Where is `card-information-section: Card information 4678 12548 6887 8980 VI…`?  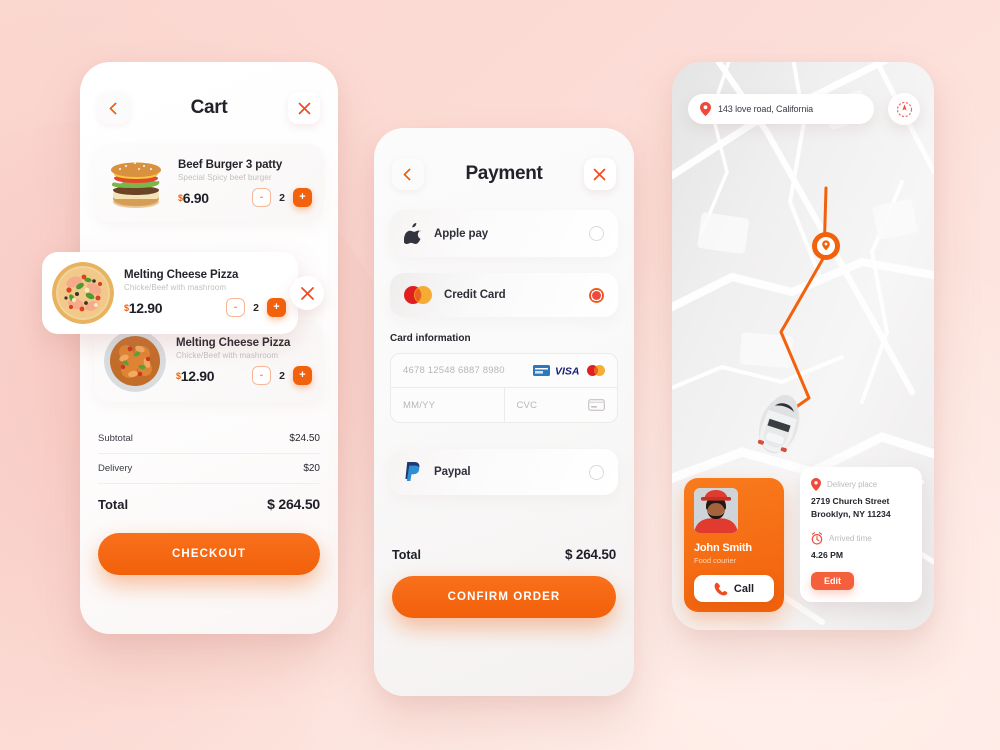 card-information-section: Card information 4678 12548 6887 8980 VI… is located at coordinates (504, 378).